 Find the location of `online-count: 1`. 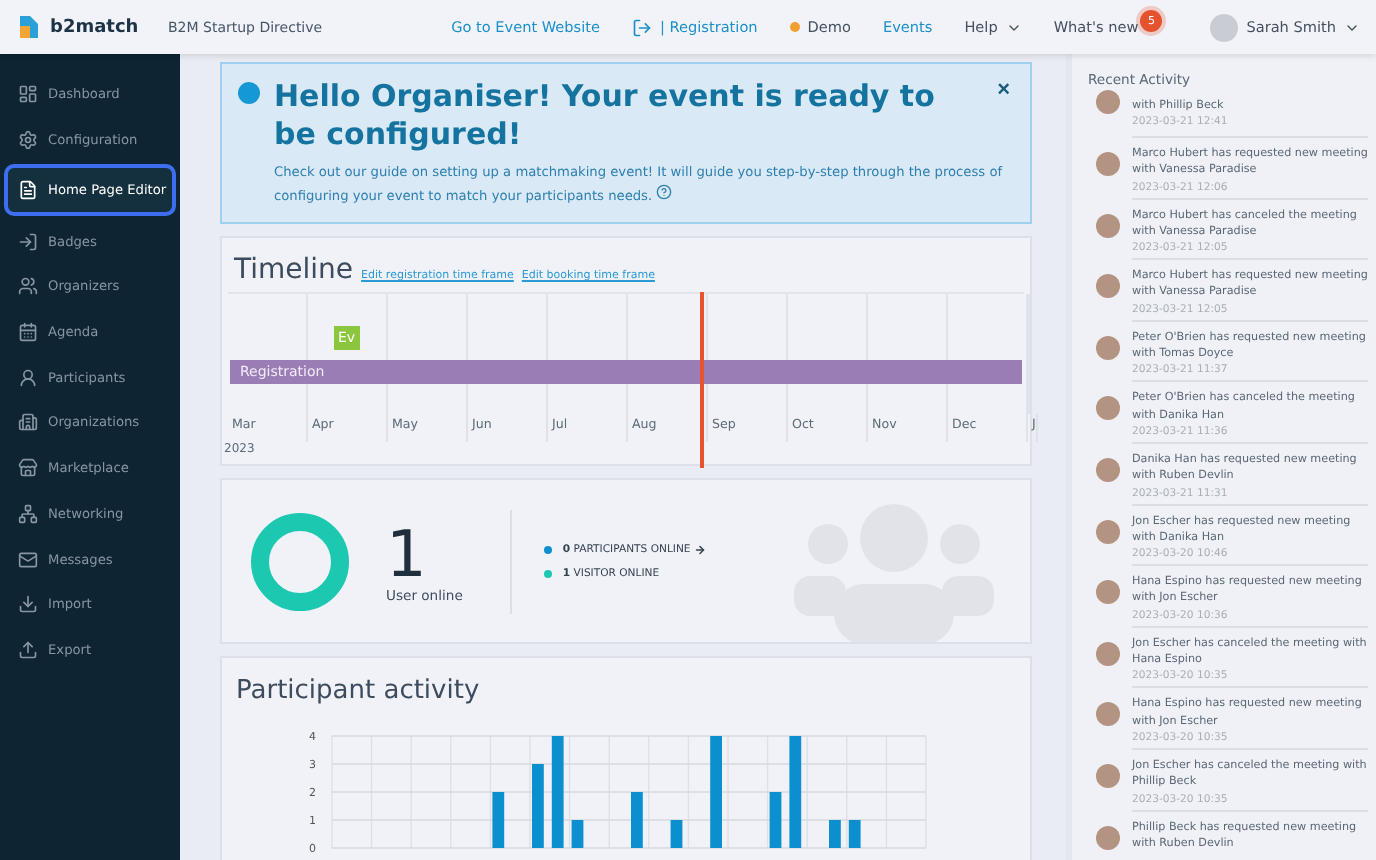

online-count: 1 is located at coordinates (406, 553).